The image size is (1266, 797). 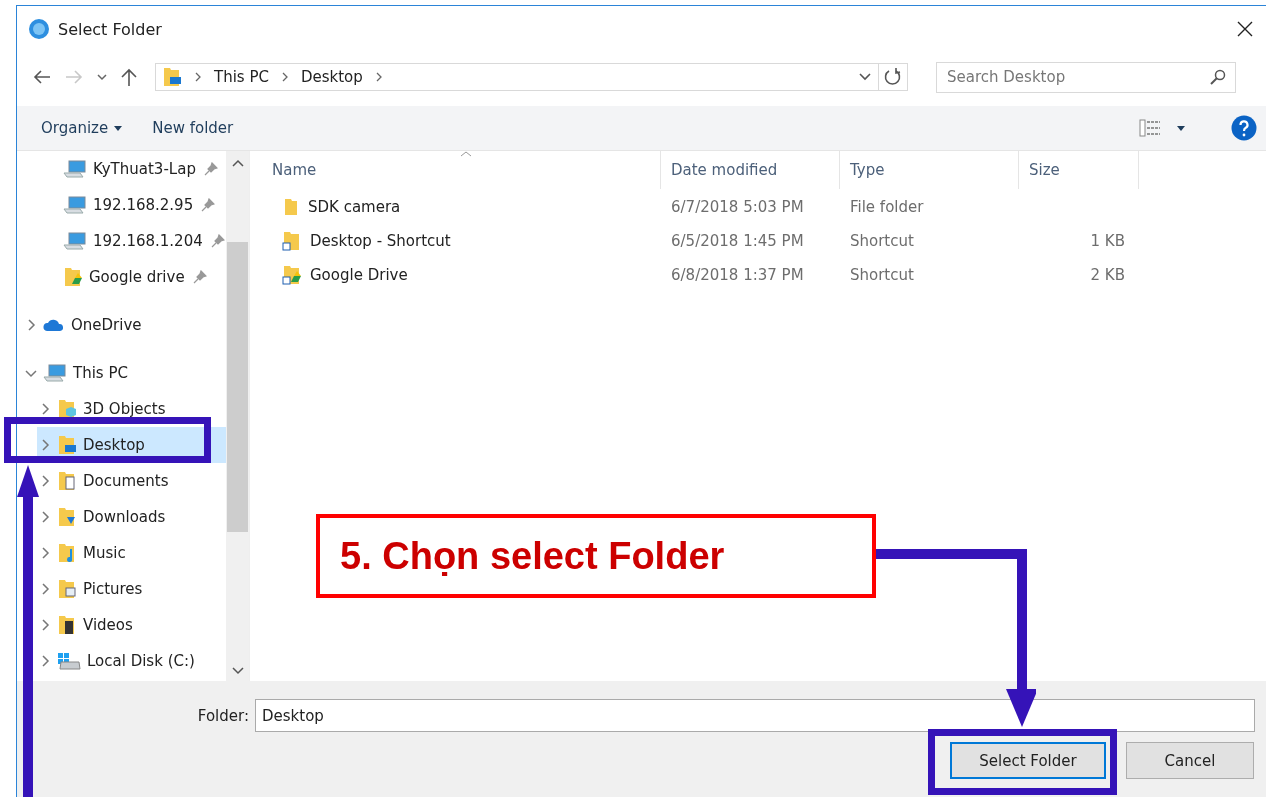 I want to click on file-row: Desktop - Shortcut 6/5/2018 1:45 PM Shortcut 1 KB, so click(x=758, y=241).